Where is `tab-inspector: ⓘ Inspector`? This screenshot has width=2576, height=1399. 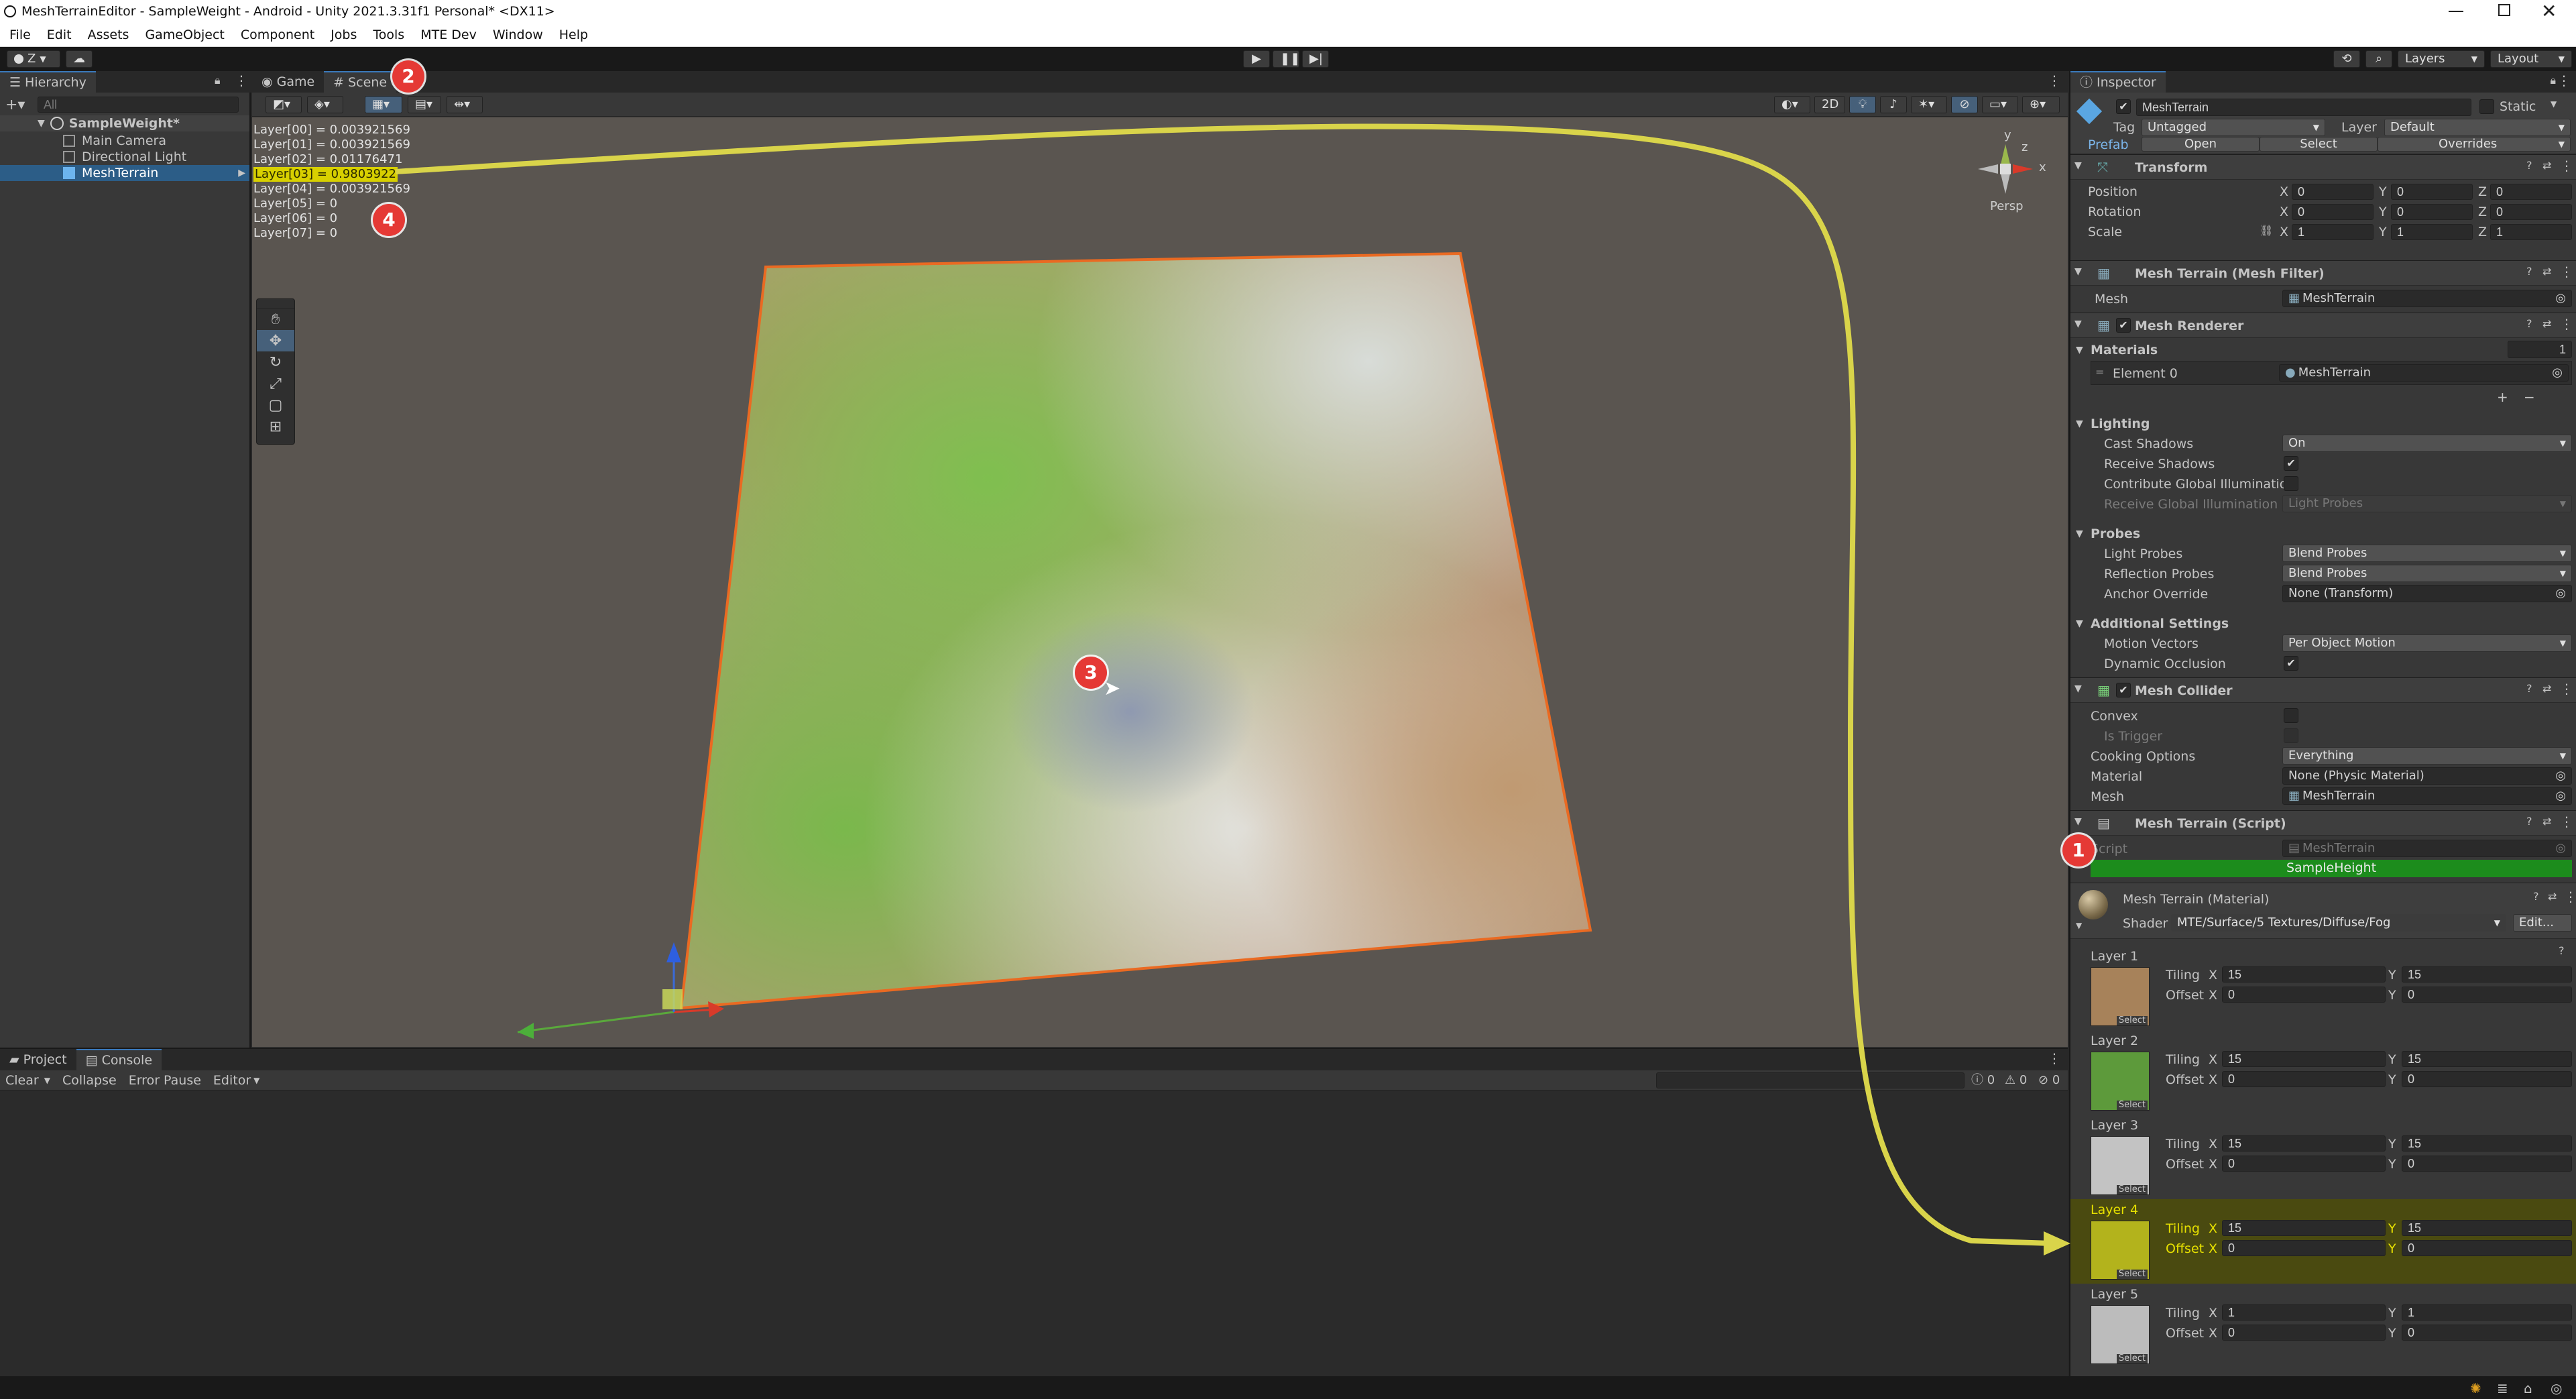
tab-inspector: ⓘ Inspector is located at coordinates (2118, 82).